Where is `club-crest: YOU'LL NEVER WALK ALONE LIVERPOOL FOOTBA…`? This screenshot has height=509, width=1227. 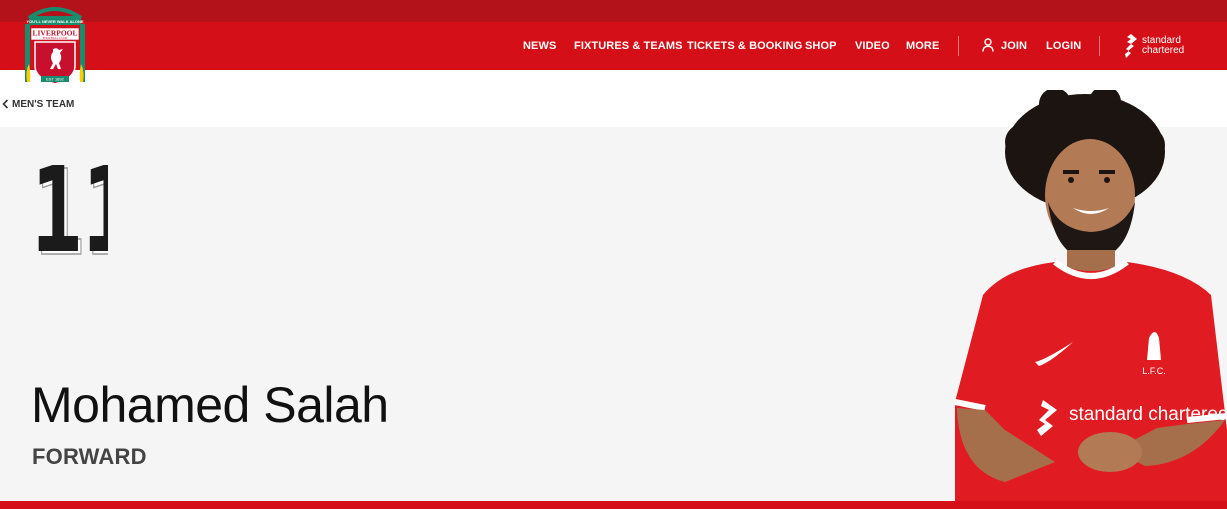 club-crest: YOU'LL NEVER WALK ALONE LIVERPOOL FOOTBA… is located at coordinates (55, 45).